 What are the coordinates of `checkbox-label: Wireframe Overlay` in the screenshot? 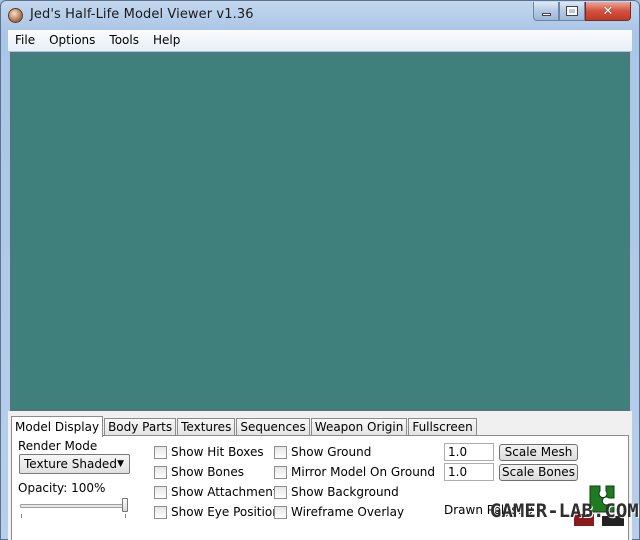 It's located at (348, 512).